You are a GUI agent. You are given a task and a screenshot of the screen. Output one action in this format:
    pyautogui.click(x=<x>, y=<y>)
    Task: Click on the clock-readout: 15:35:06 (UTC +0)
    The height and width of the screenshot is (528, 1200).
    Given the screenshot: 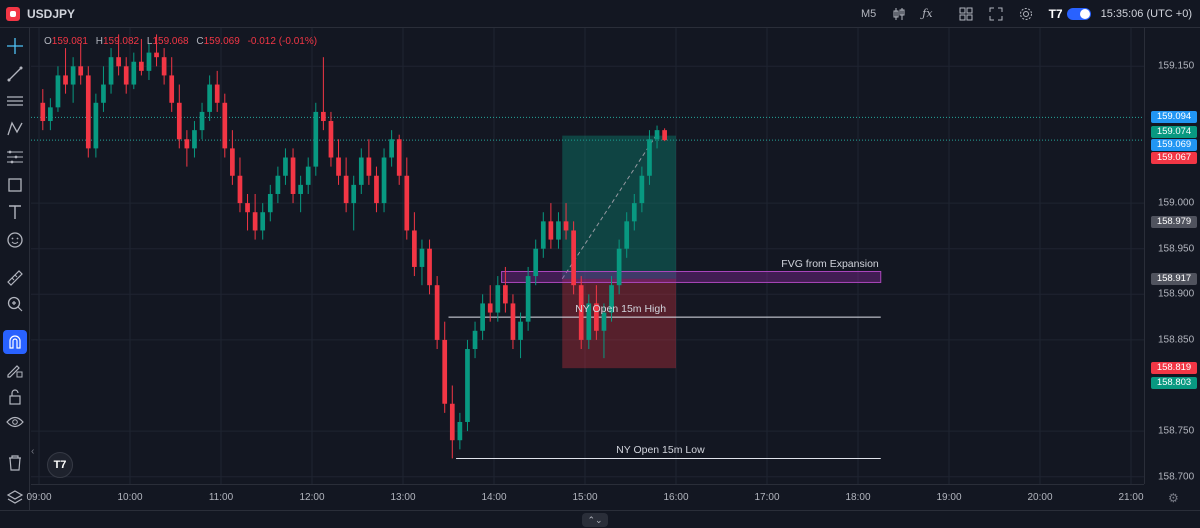 What is the action you would take?
    pyautogui.click(x=1146, y=14)
    